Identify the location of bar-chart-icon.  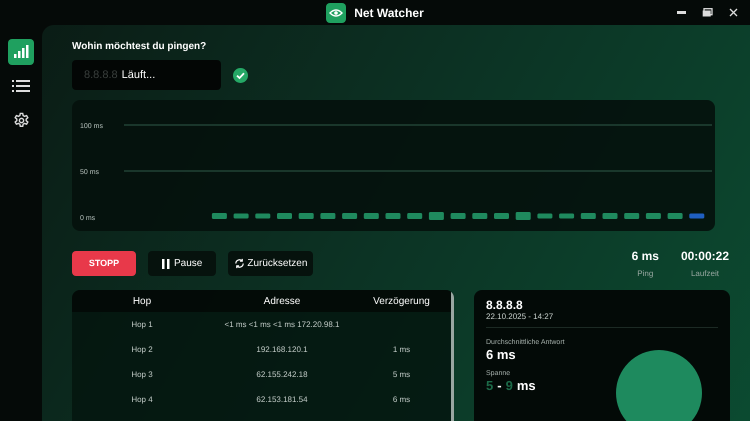
(21, 52).